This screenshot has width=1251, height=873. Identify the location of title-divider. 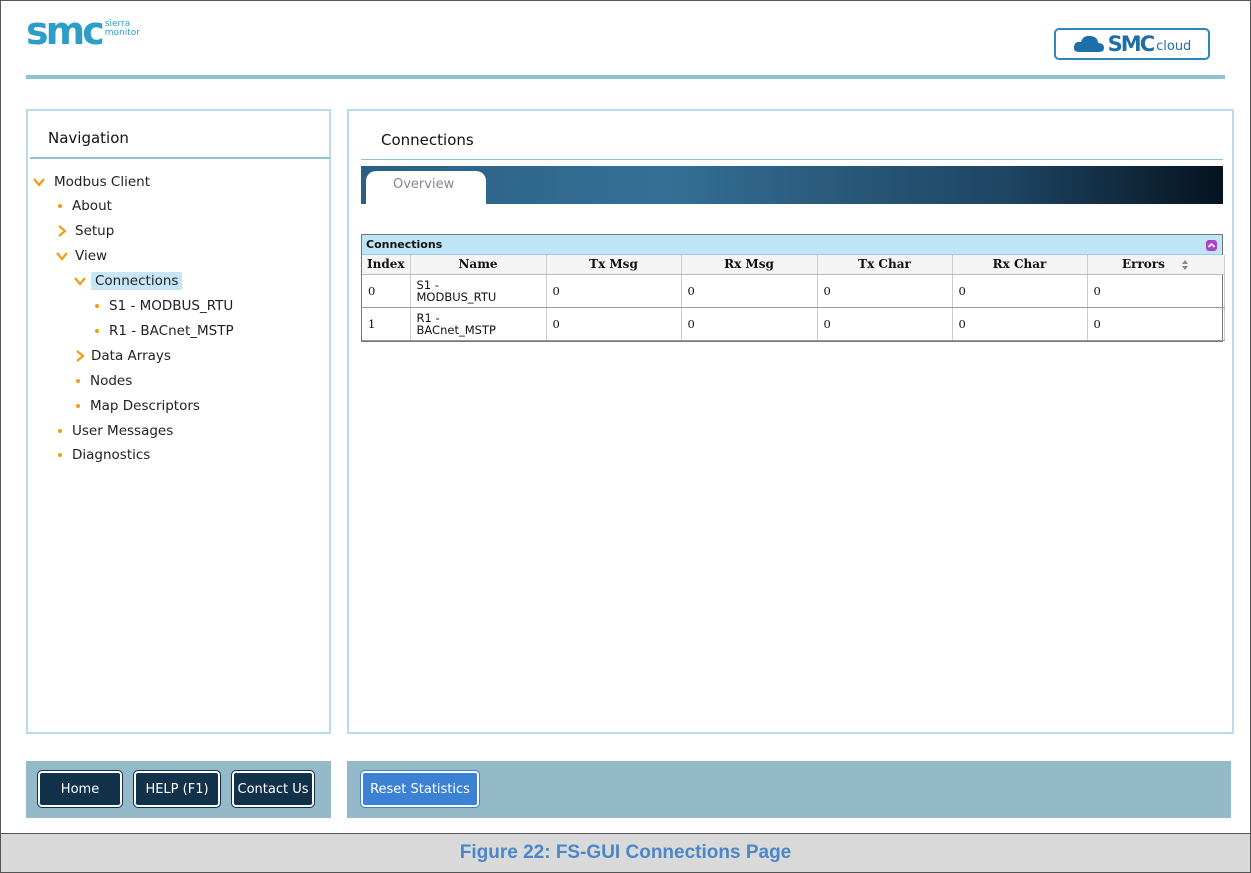
(792, 159).